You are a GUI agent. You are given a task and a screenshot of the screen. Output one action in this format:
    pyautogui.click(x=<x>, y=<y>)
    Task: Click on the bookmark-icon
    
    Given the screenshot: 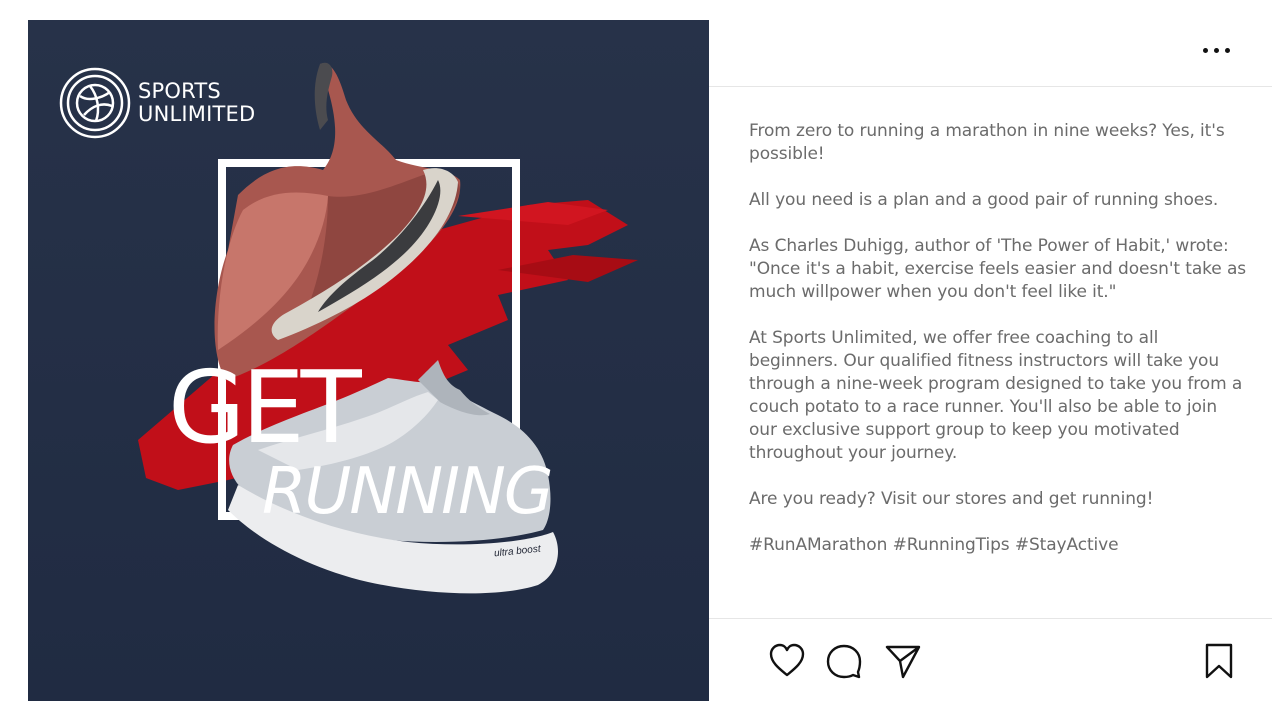 What is the action you would take?
    pyautogui.click(x=1219, y=661)
    